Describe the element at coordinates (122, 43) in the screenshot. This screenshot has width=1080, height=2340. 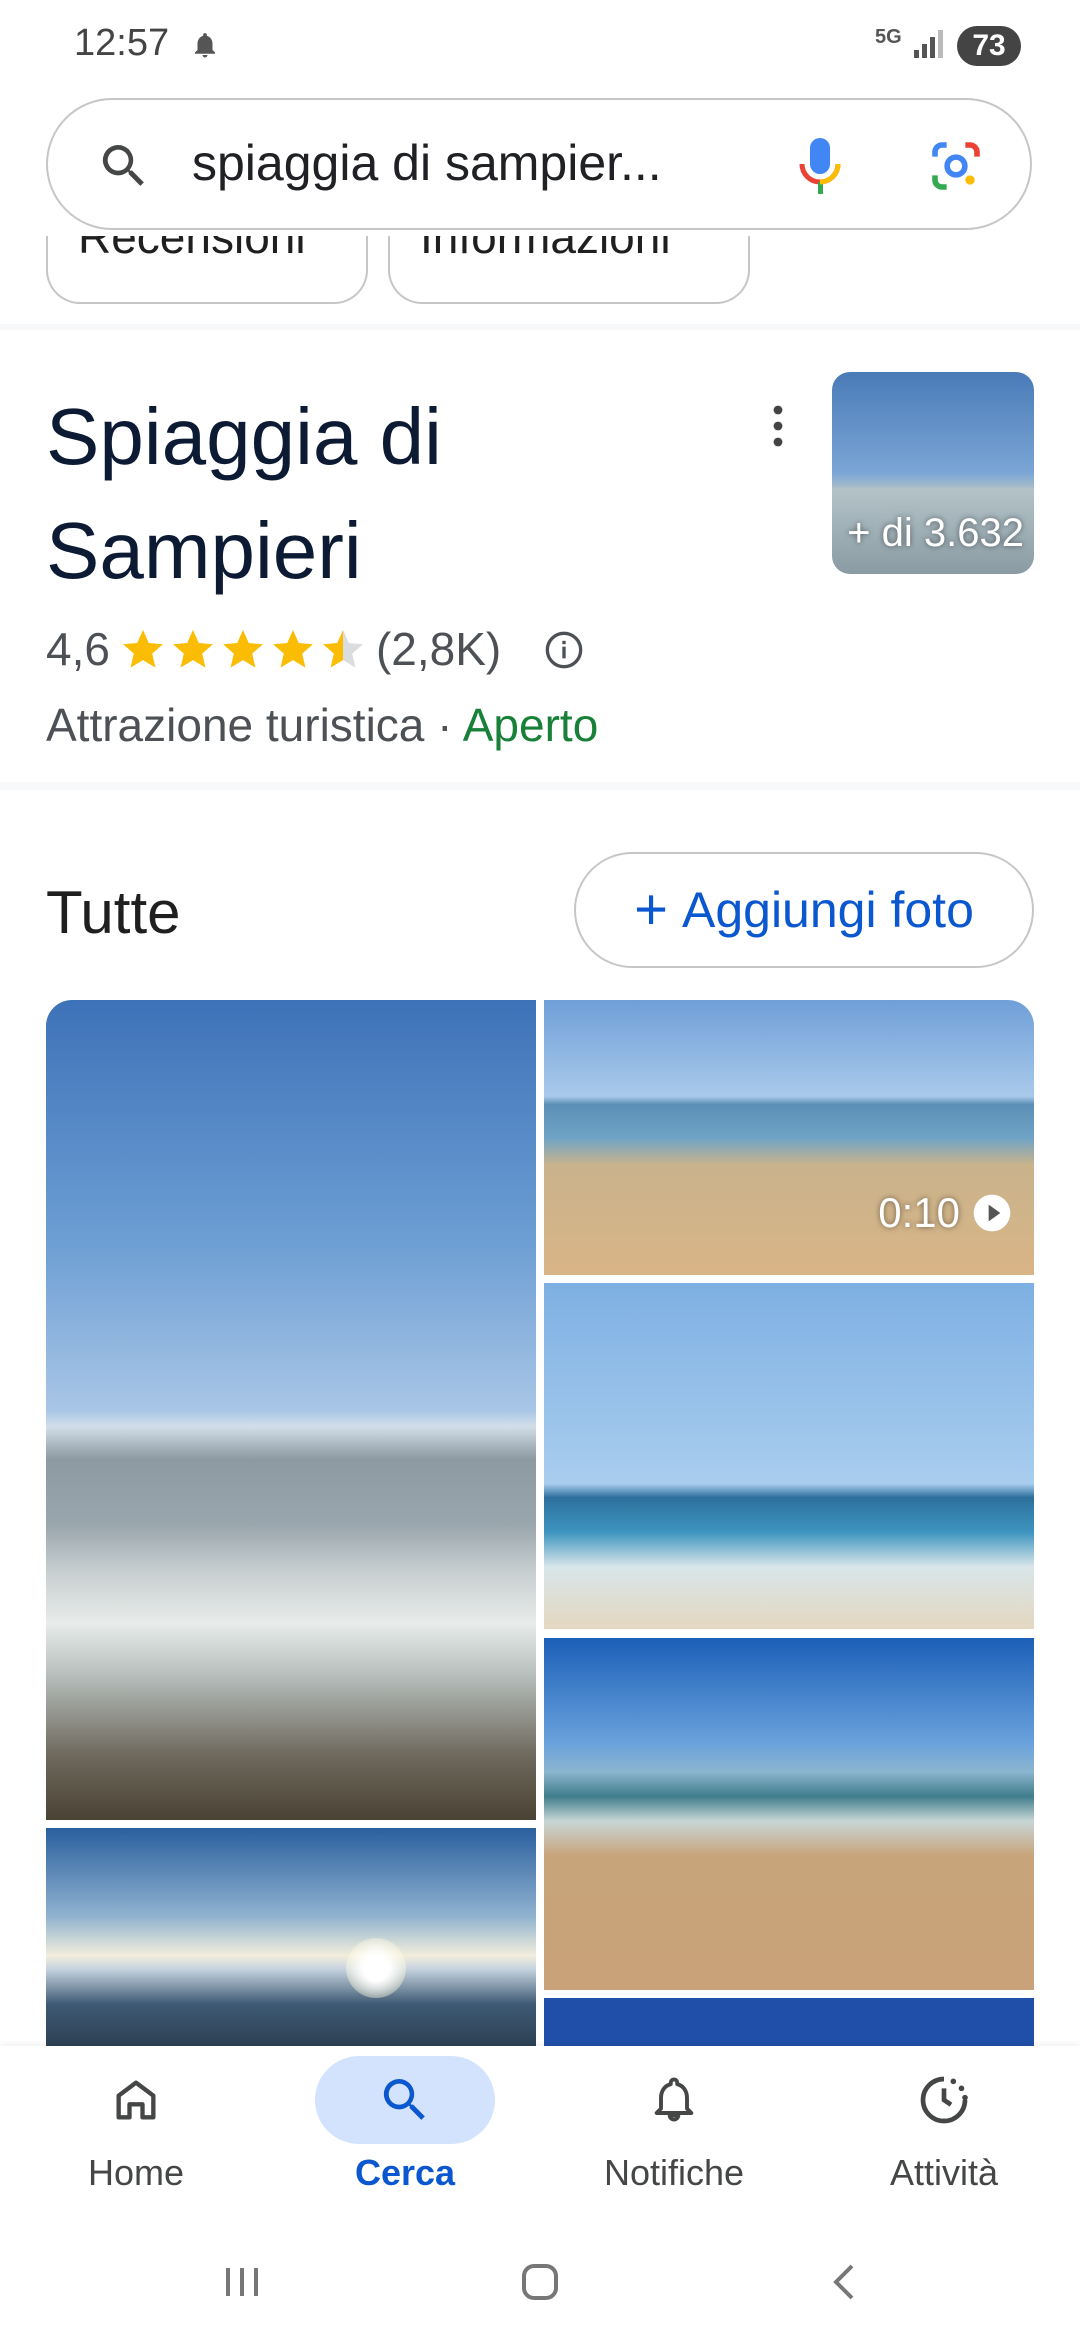
I see `status-time: 12:57` at that location.